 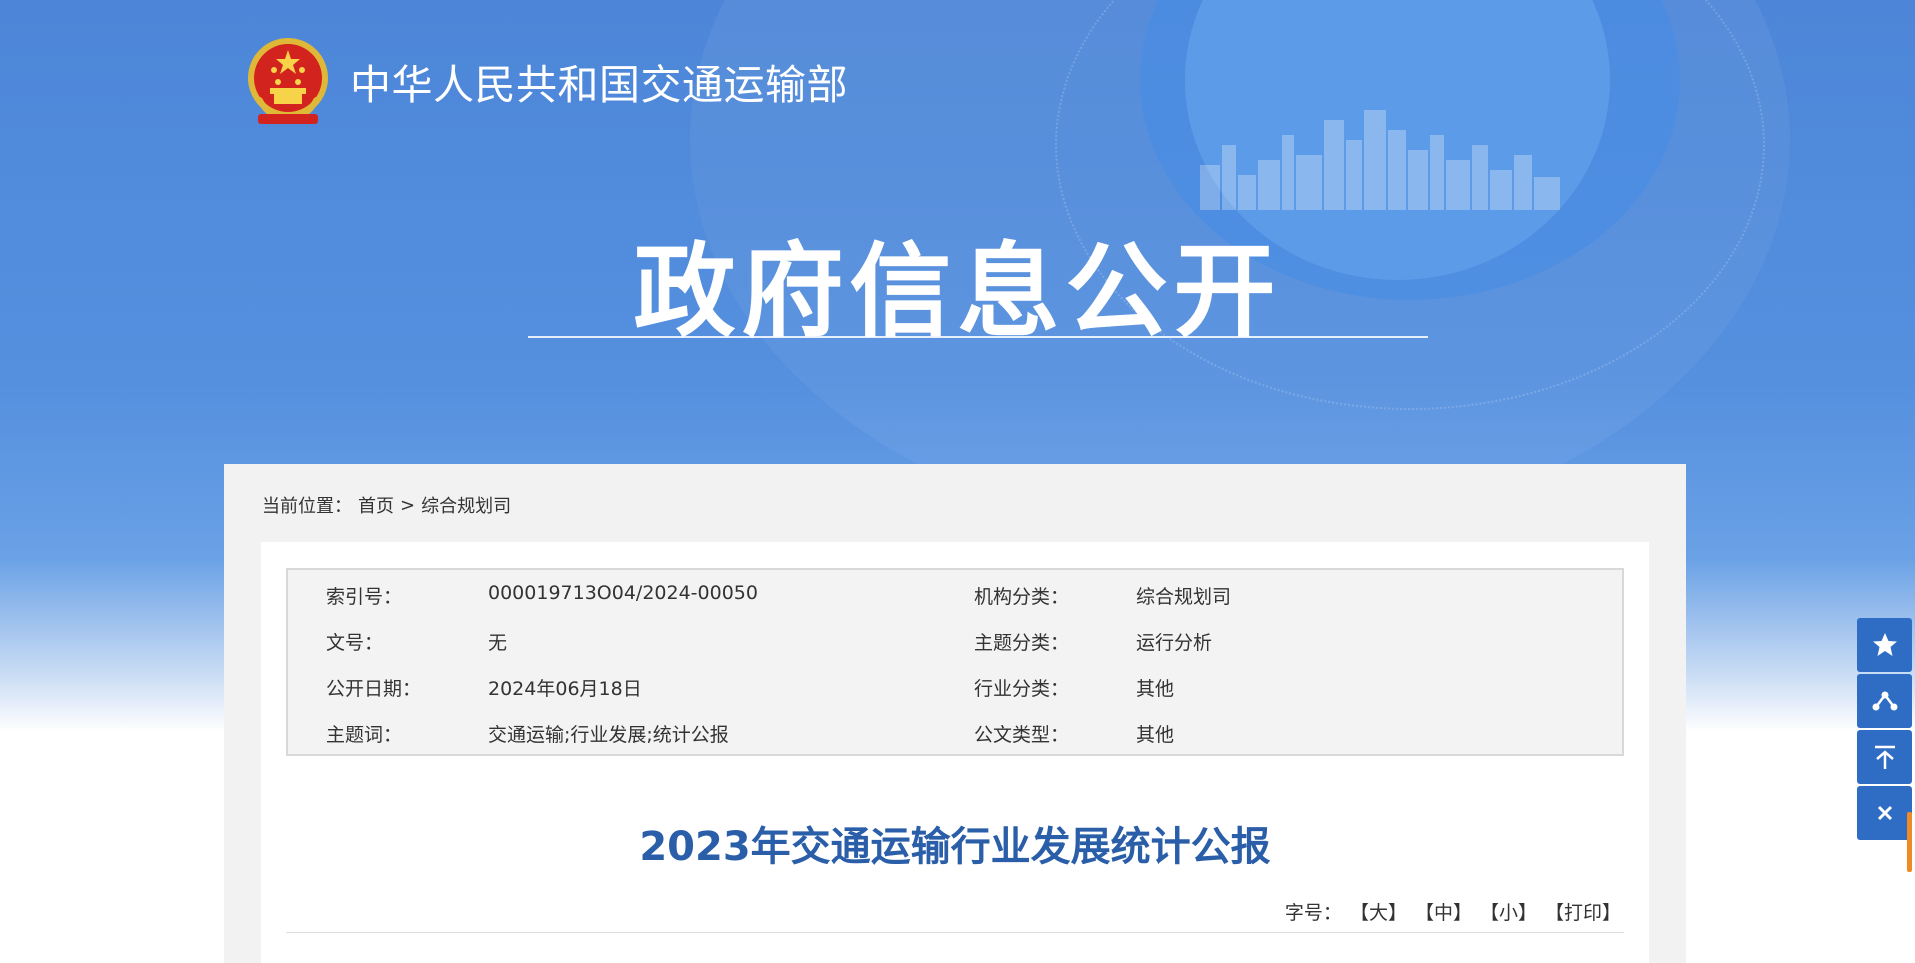 I want to click on breadcrumb: 当前位置： 首页 > 综合规划司, so click(x=386, y=505).